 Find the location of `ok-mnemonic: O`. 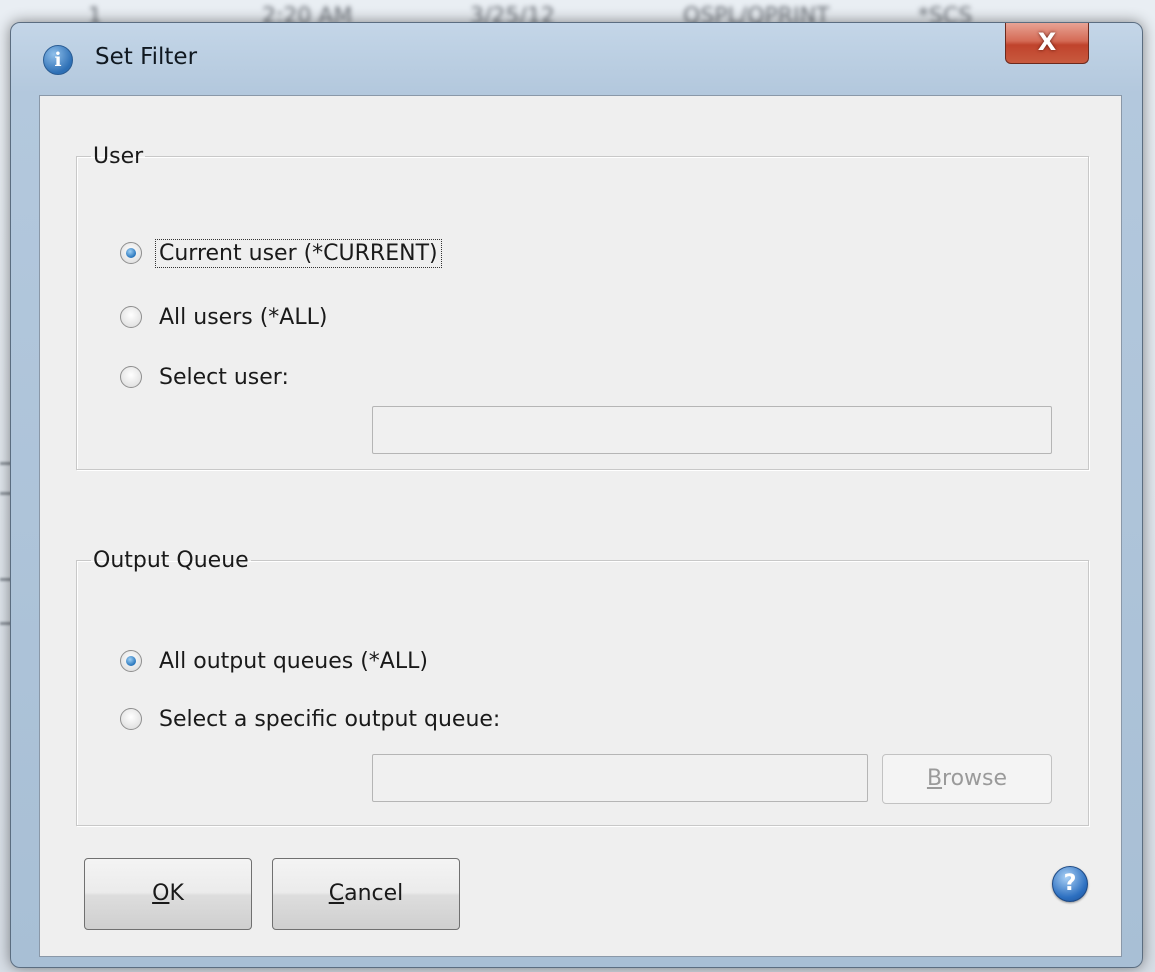

ok-mnemonic: O is located at coordinates (161, 893).